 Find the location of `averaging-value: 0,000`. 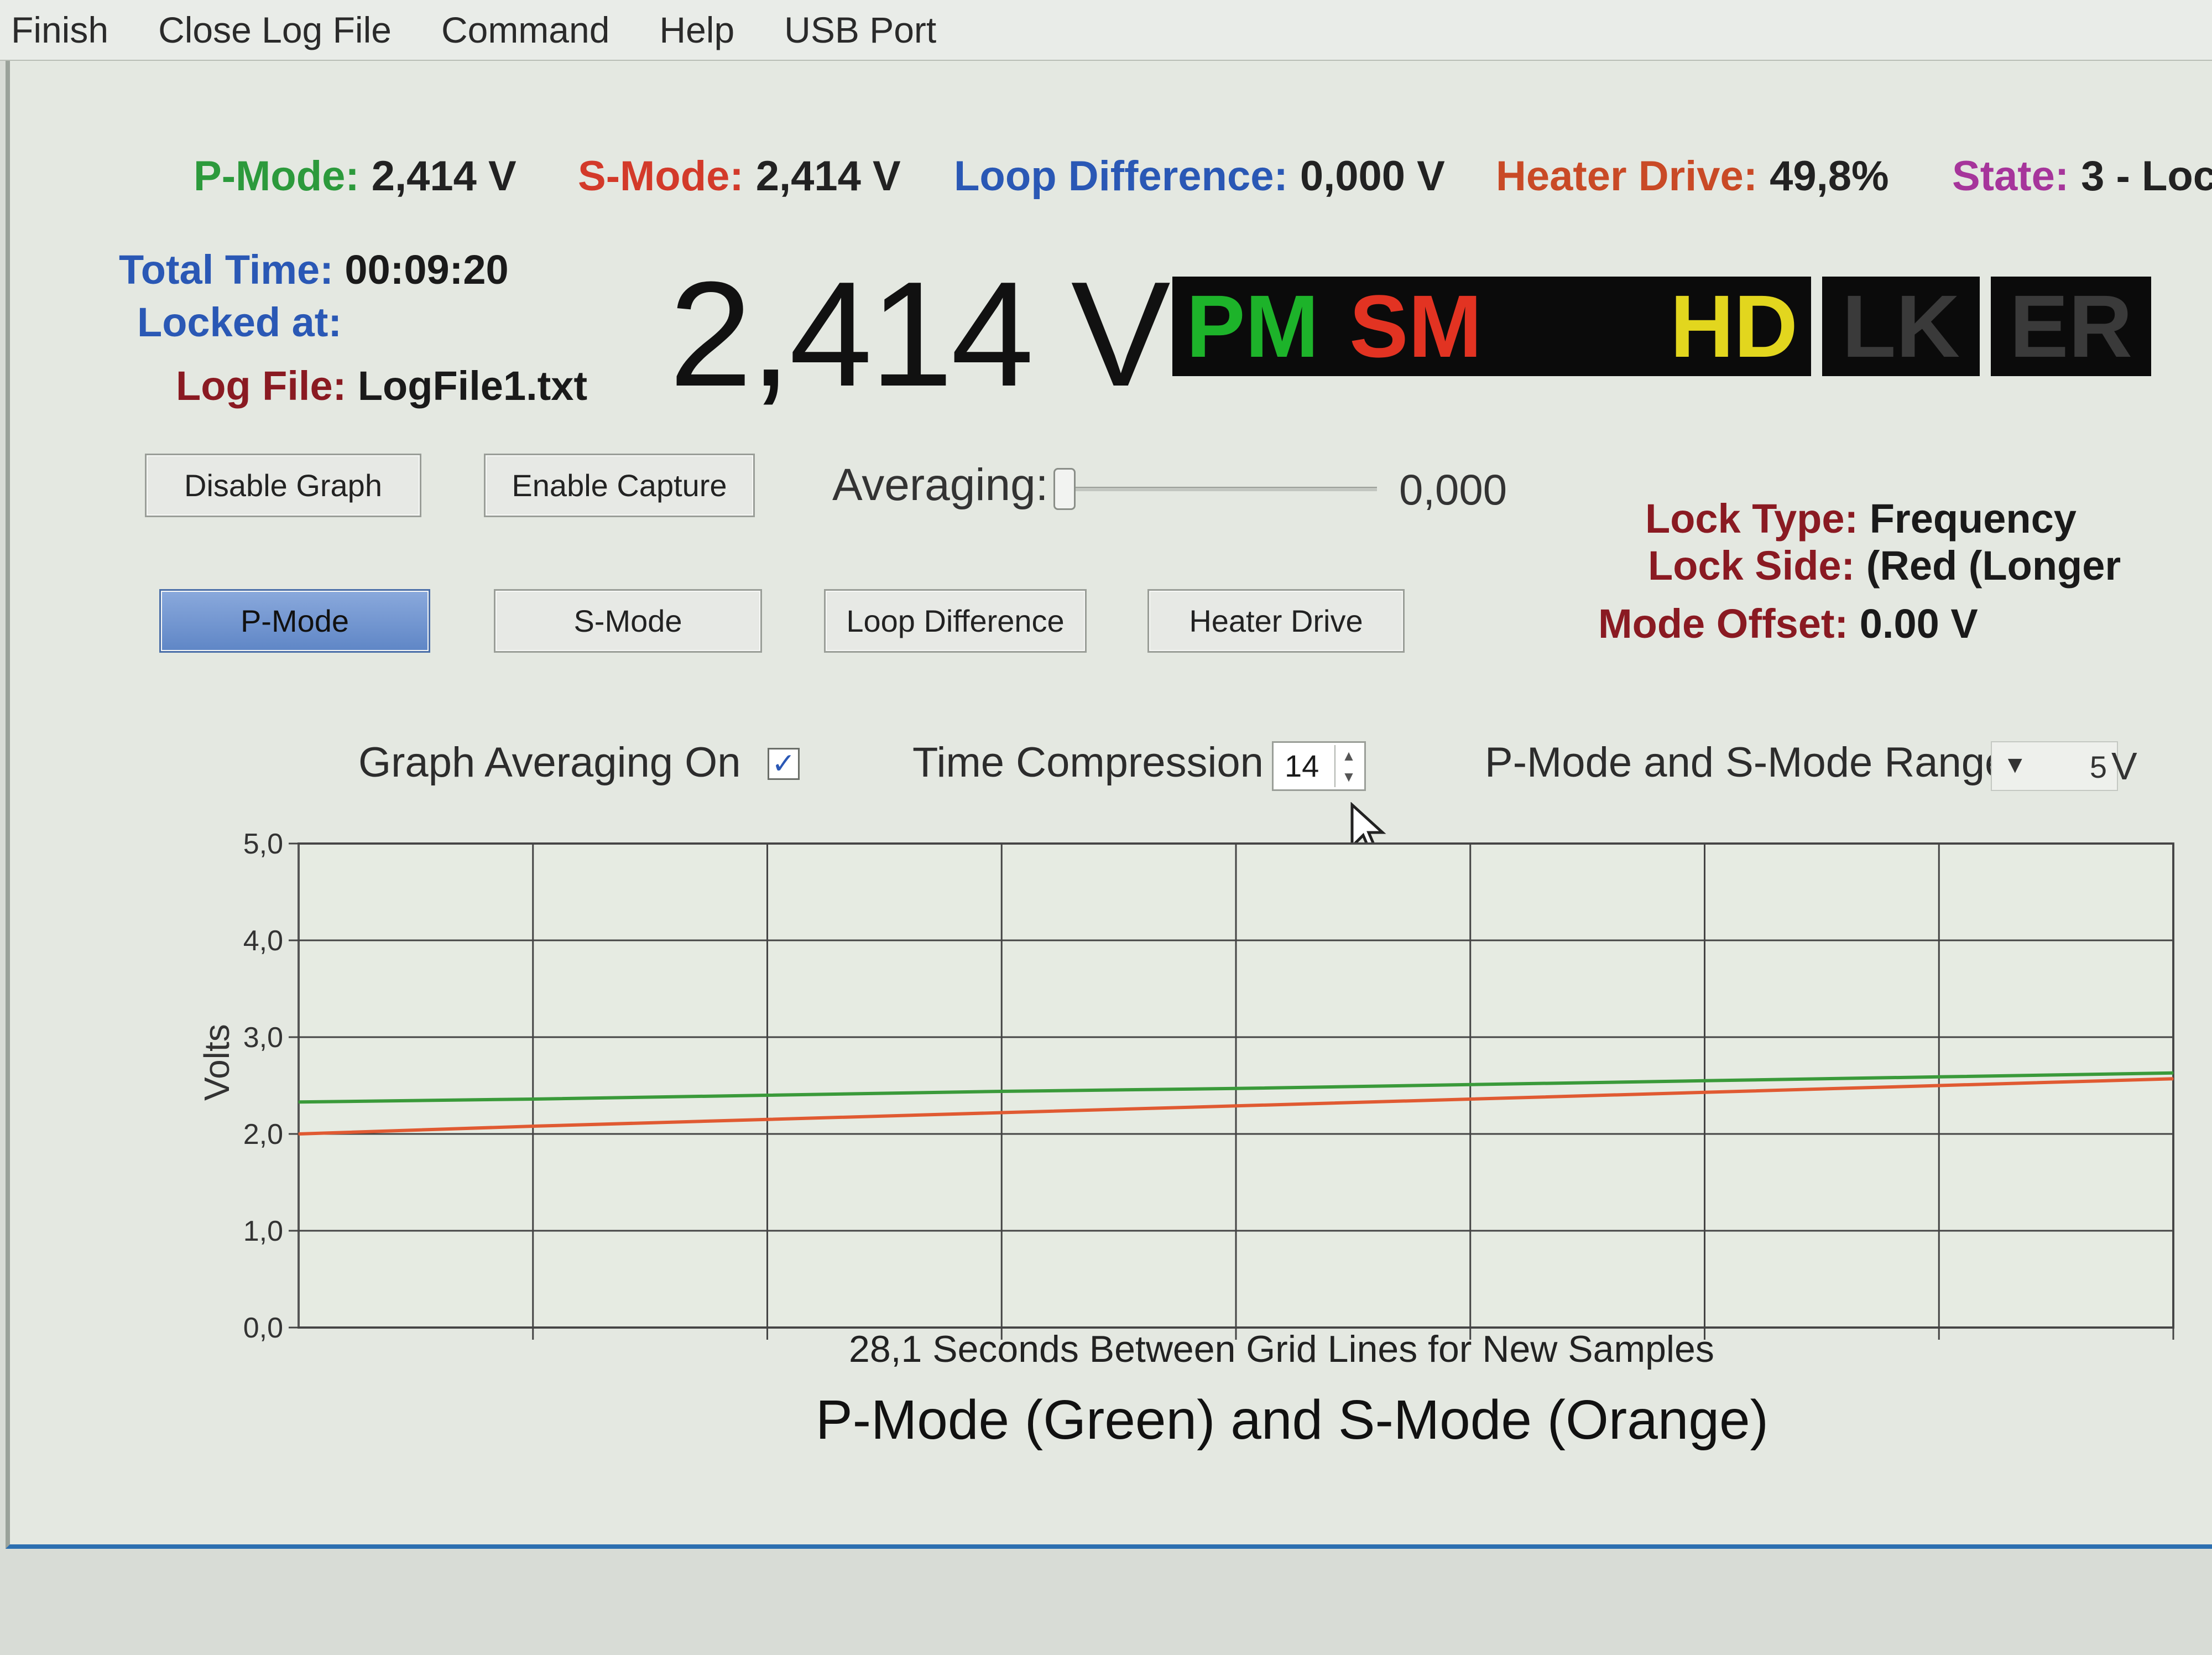

averaging-value: 0,000 is located at coordinates (1453, 489).